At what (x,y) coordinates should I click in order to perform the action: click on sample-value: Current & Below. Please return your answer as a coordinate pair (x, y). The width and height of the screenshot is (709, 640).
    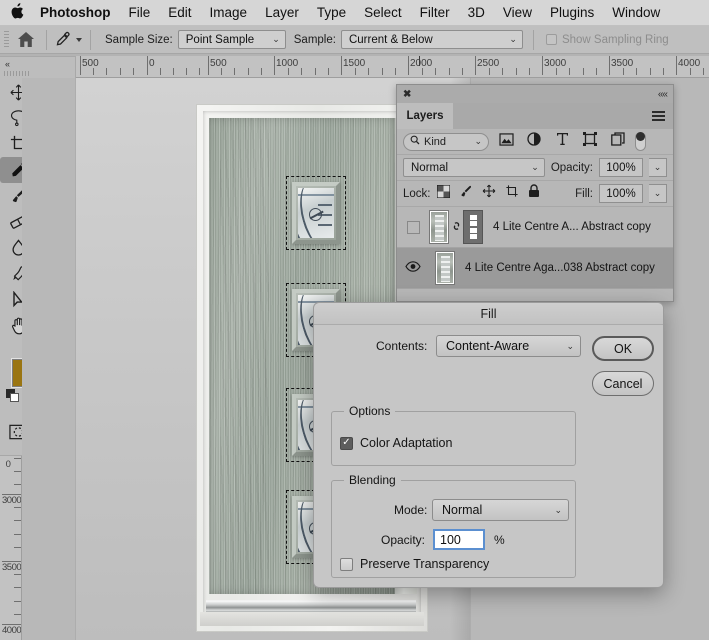
    Looking at the image, I should click on (390, 39).